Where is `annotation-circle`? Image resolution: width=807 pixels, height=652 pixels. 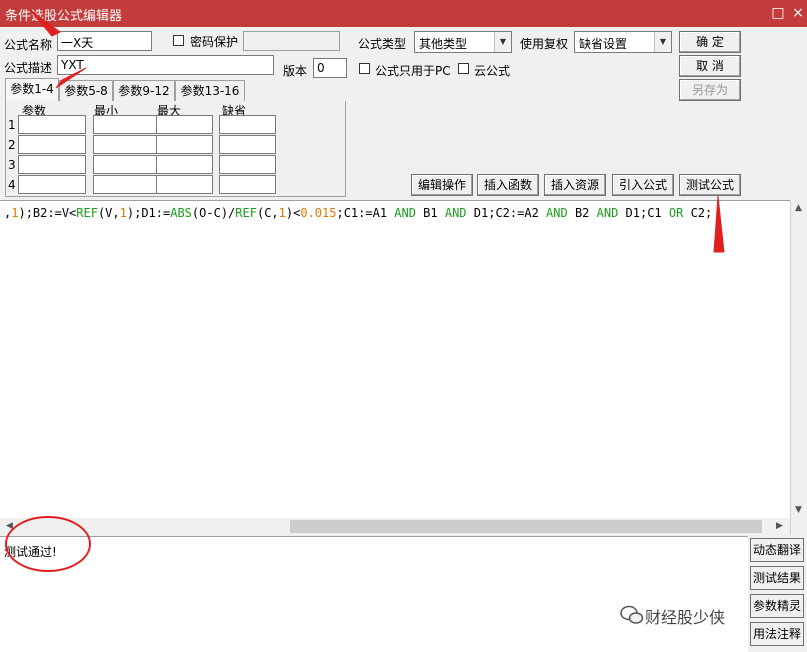
annotation-circle is located at coordinates (48, 544).